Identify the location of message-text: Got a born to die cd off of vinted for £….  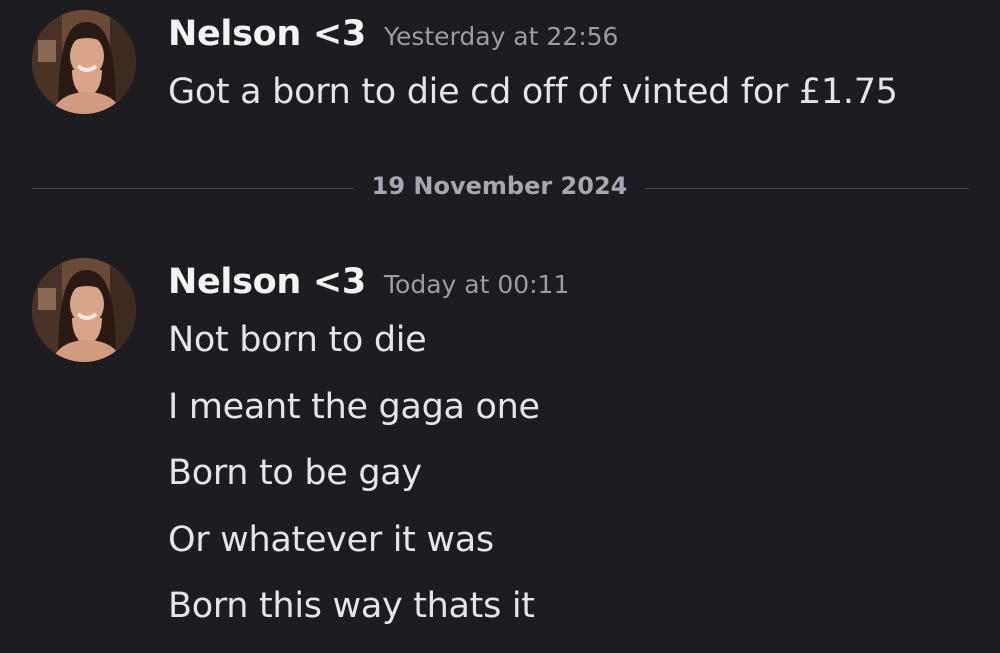
(533, 92).